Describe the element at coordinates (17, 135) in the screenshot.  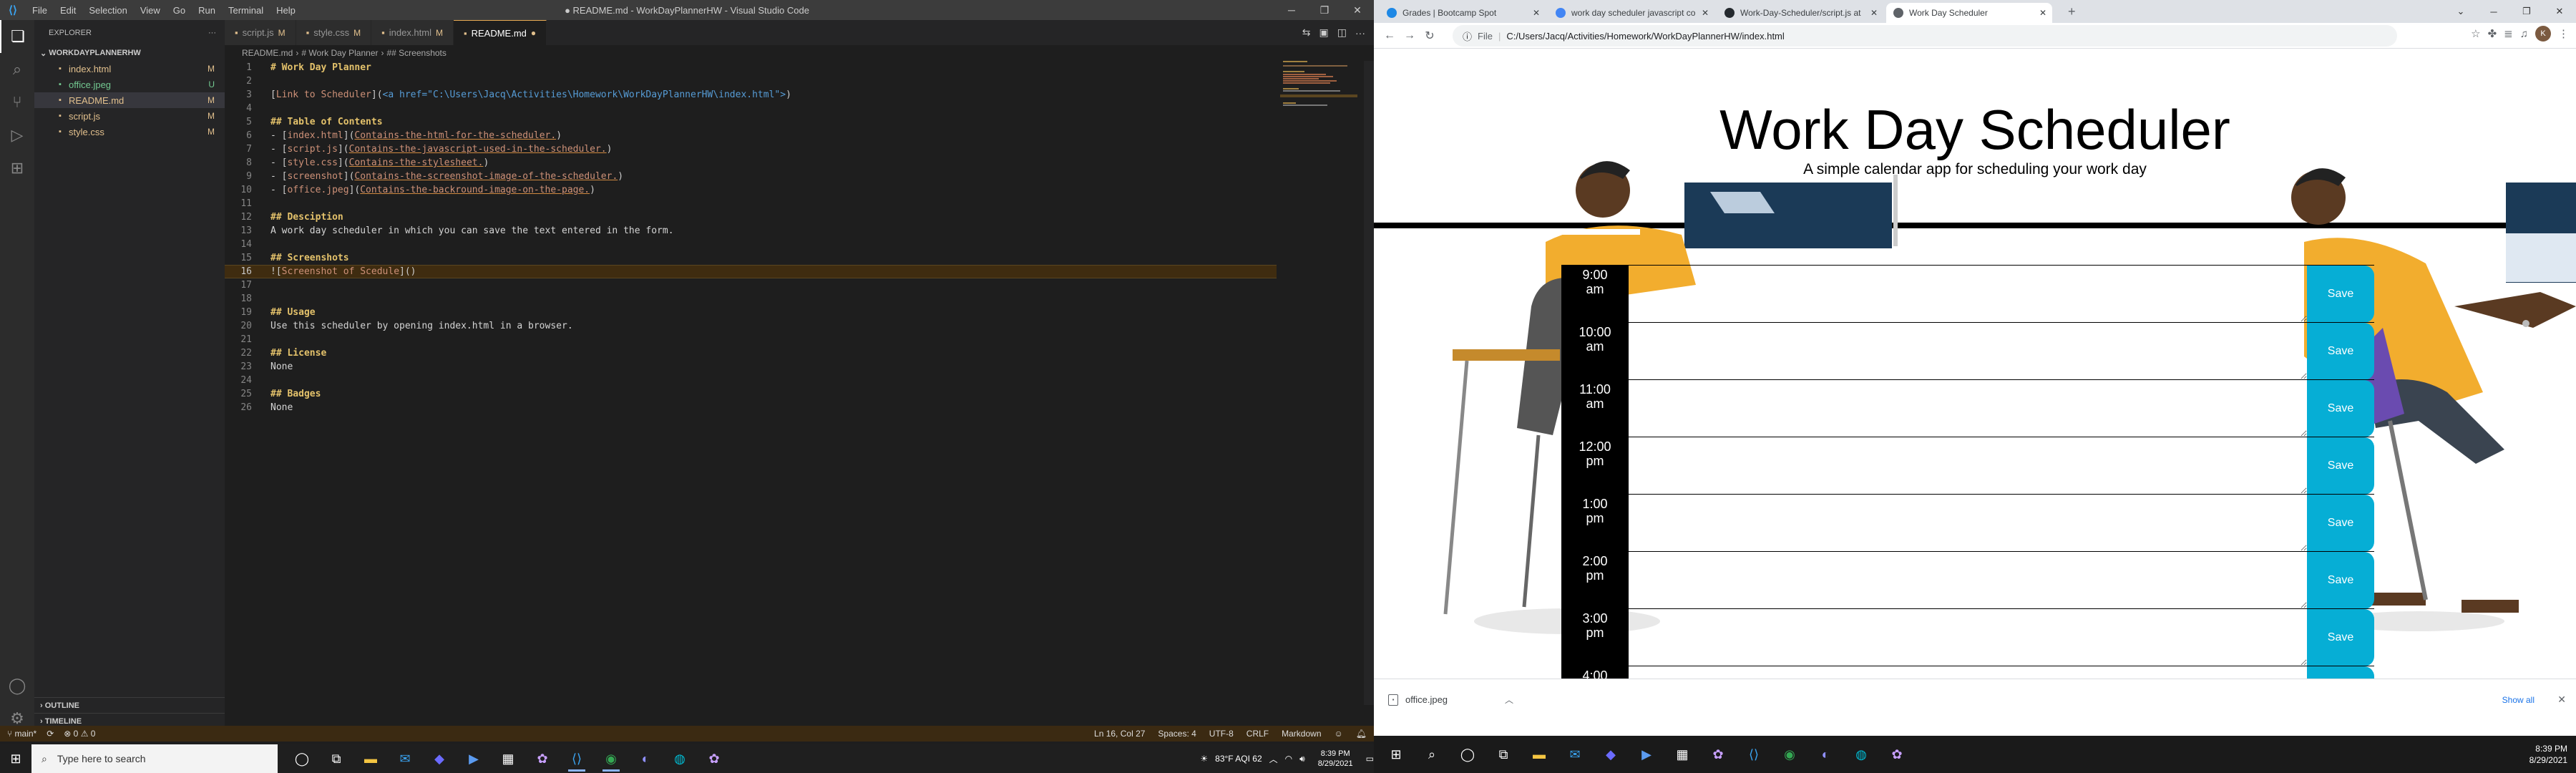
I see `run-debug-icon: ▷` at that location.